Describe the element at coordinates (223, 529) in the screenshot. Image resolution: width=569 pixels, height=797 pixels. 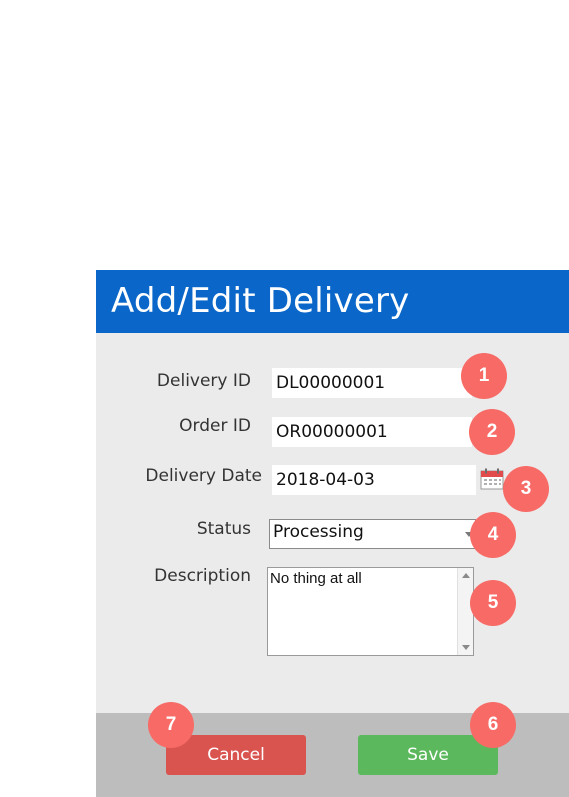
I see `status-label: Status` at that location.